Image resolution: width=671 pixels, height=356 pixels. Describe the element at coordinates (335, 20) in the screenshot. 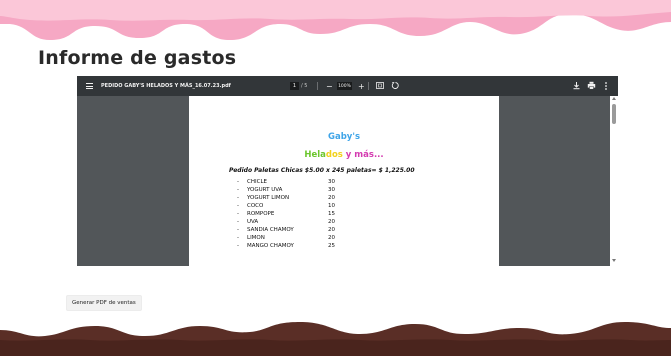

I see `pink-drip-decoration` at that location.